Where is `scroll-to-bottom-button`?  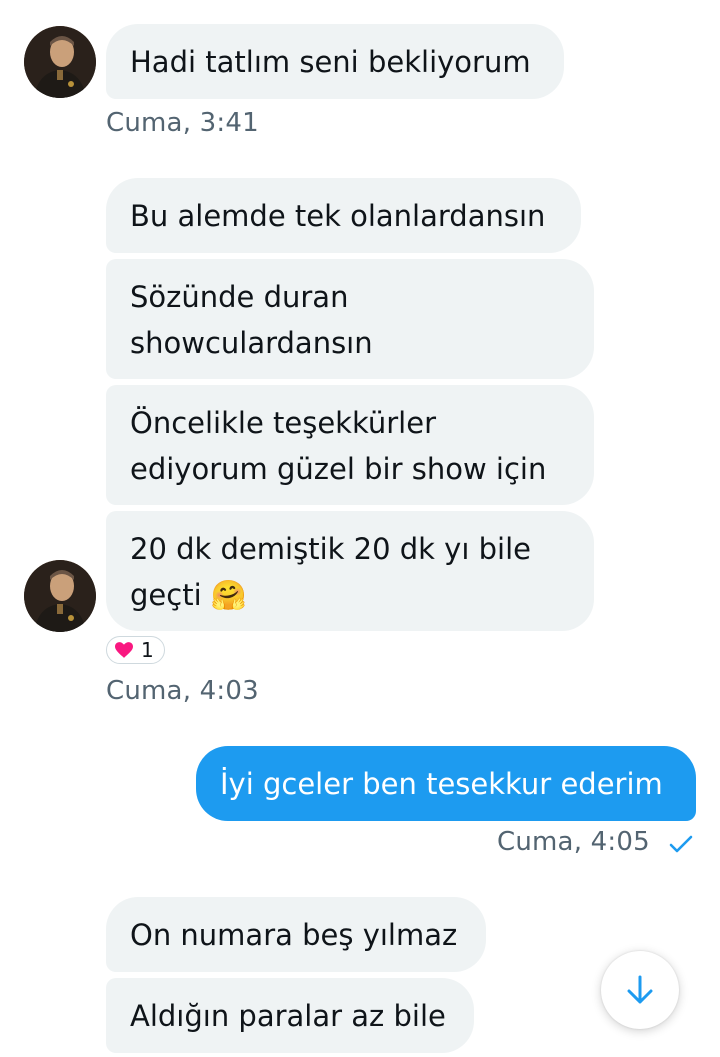
scroll-to-bottom-button is located at coordinates (640, 990).